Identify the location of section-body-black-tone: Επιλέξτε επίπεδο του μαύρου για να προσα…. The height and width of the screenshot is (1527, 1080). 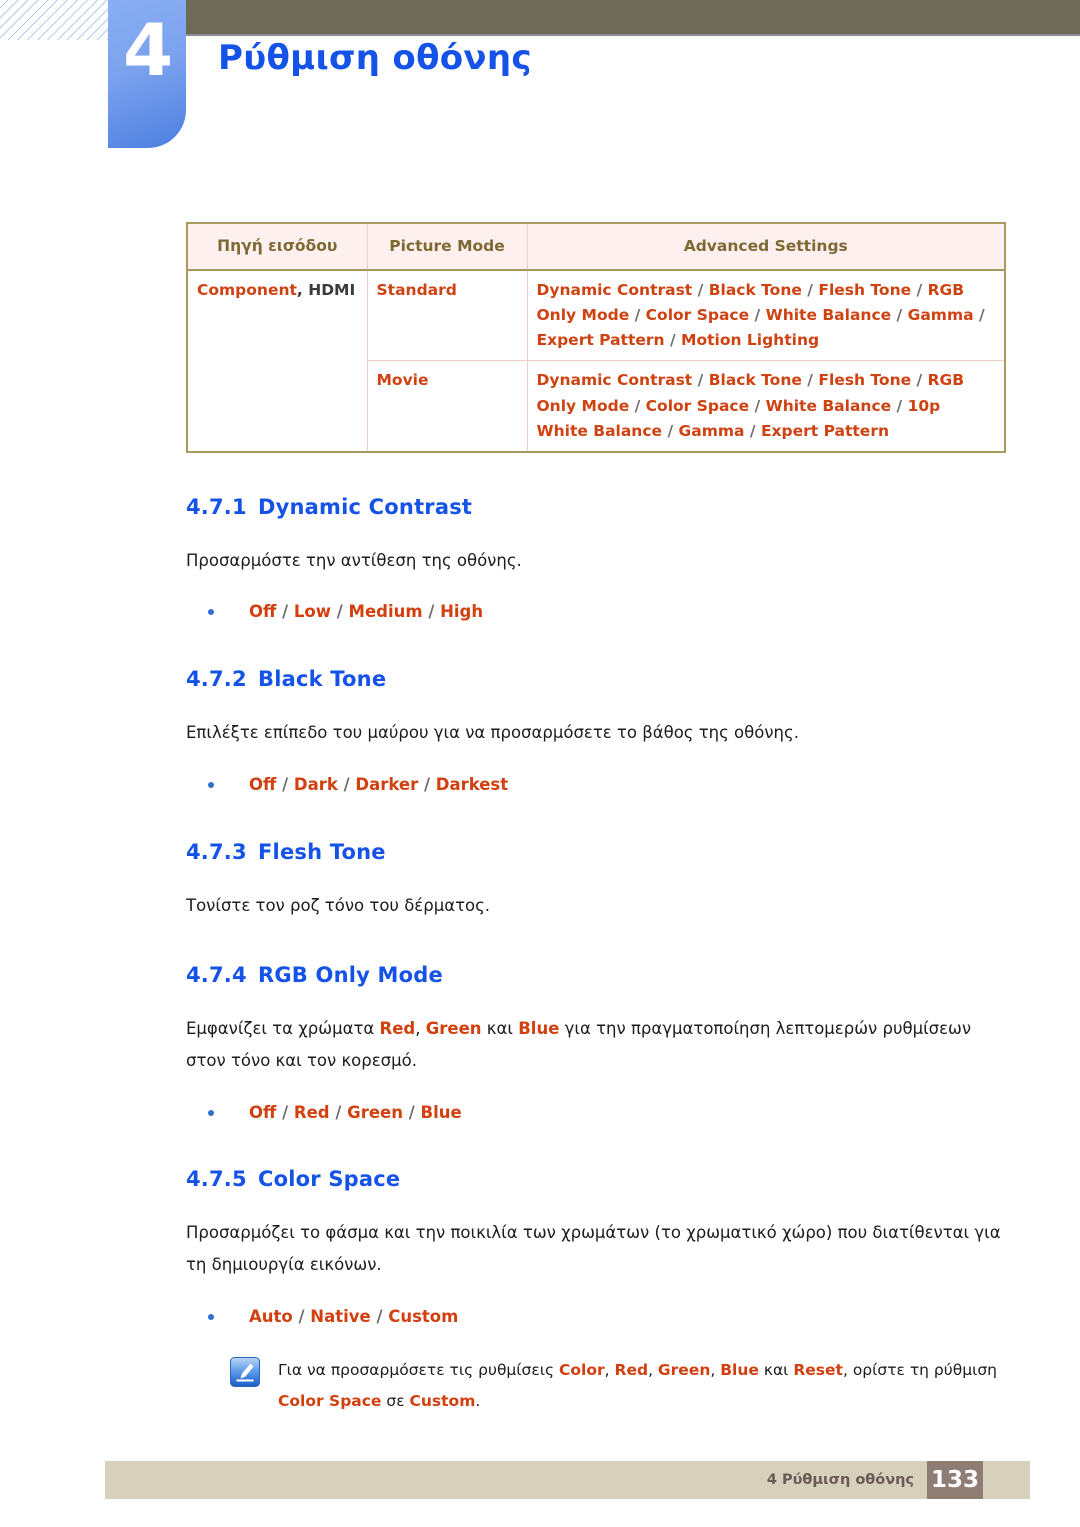
(492, 733).